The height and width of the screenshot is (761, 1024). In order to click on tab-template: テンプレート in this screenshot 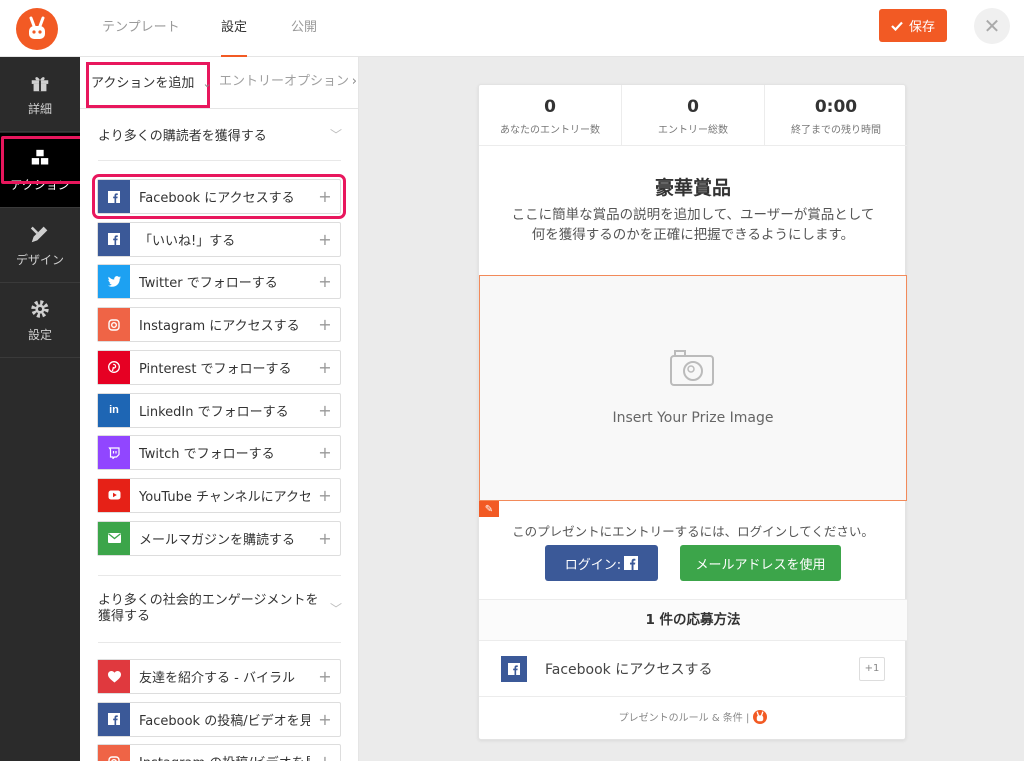, I will do `click(141, 28)`.